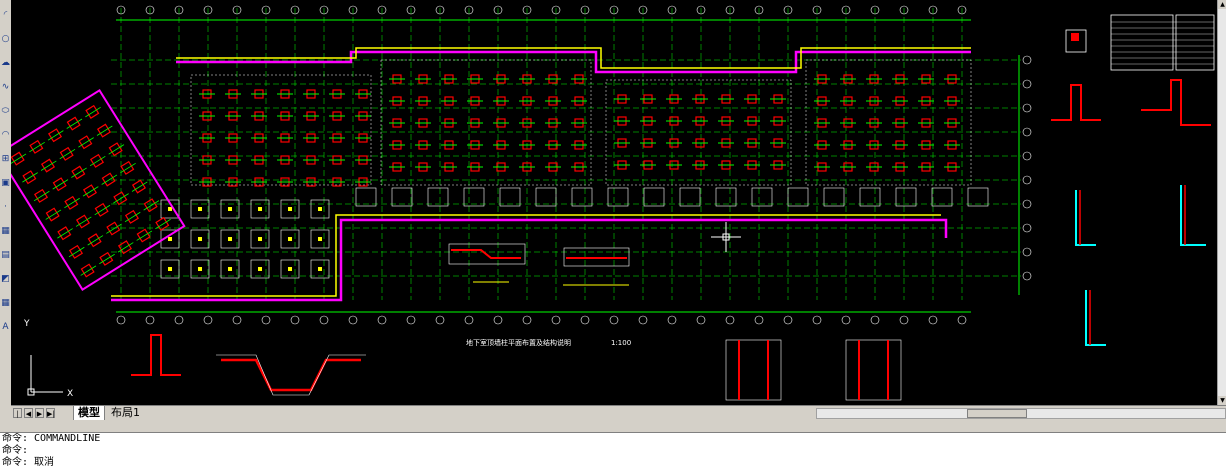 The image size is (1226, 471). What do you see at coordinates (5, 15) in the screenshot?
I see `arc-icon: ◜` at bounding box center [5, 15].